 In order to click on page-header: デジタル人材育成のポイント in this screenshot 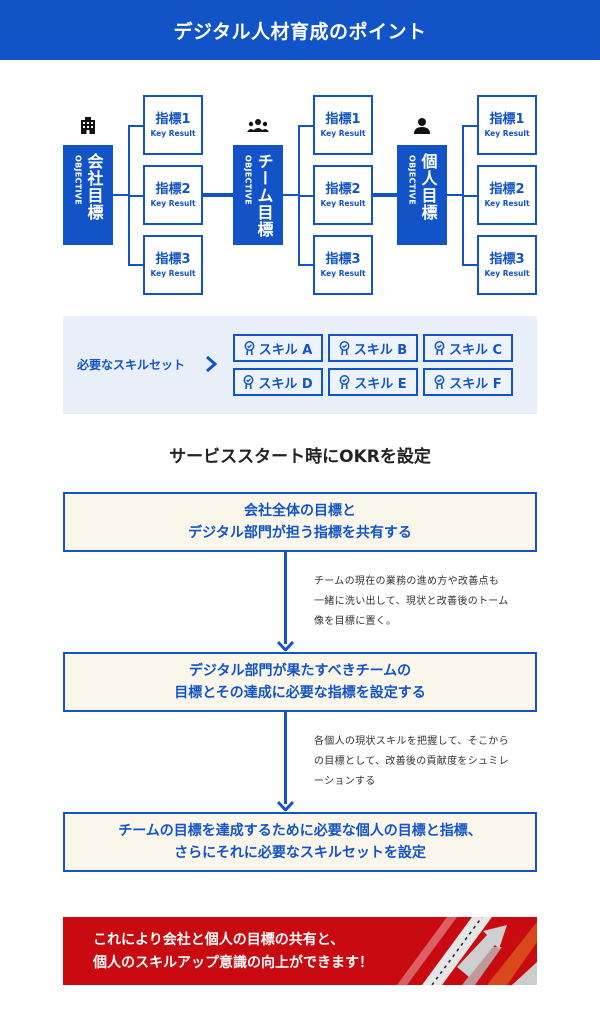, I will do `click(300, 30)`.